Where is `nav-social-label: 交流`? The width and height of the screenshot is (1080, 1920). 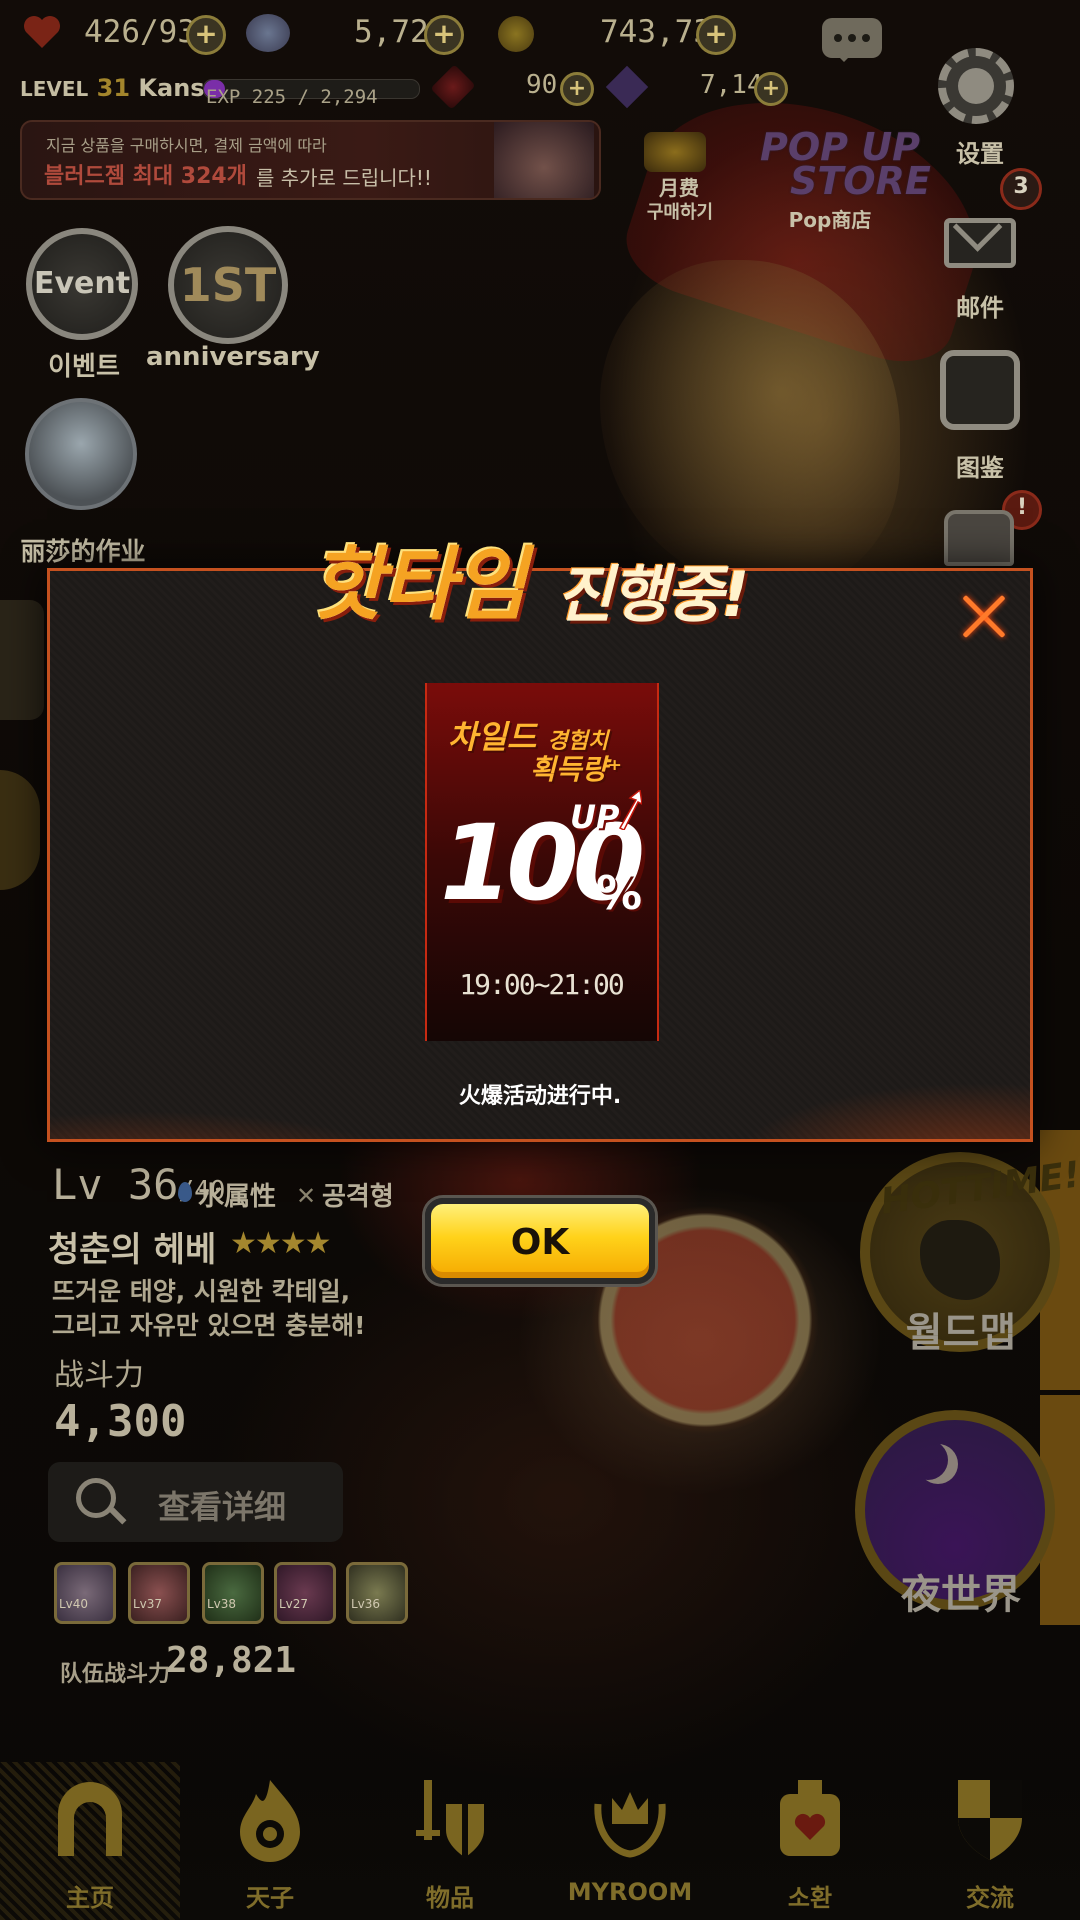
nav-social-label: 交流 is located at coordinates (990, 1898).